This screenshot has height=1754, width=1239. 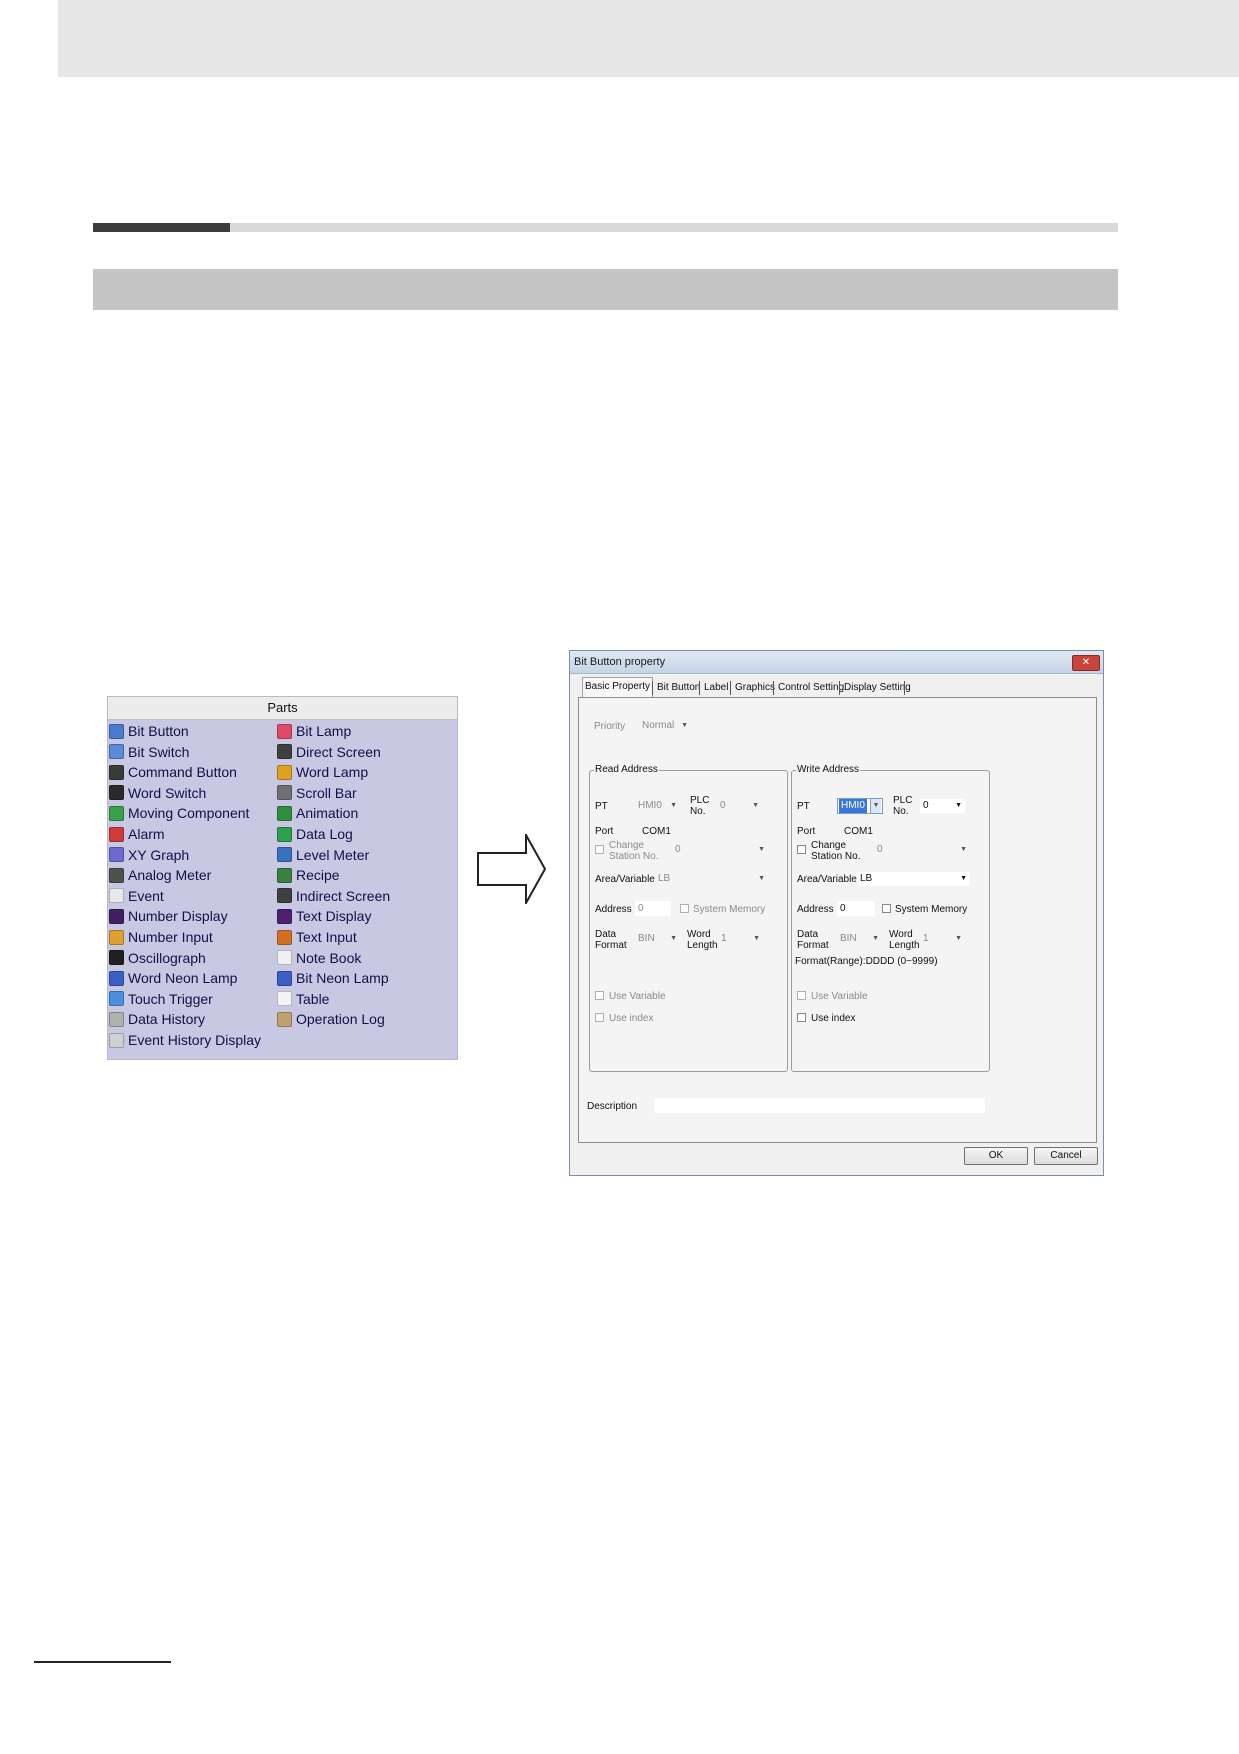 What do you see at coordinates (149, 855) in the screenshot?
I see `parts-item: XY Graph` at bounding box center [149, 855].